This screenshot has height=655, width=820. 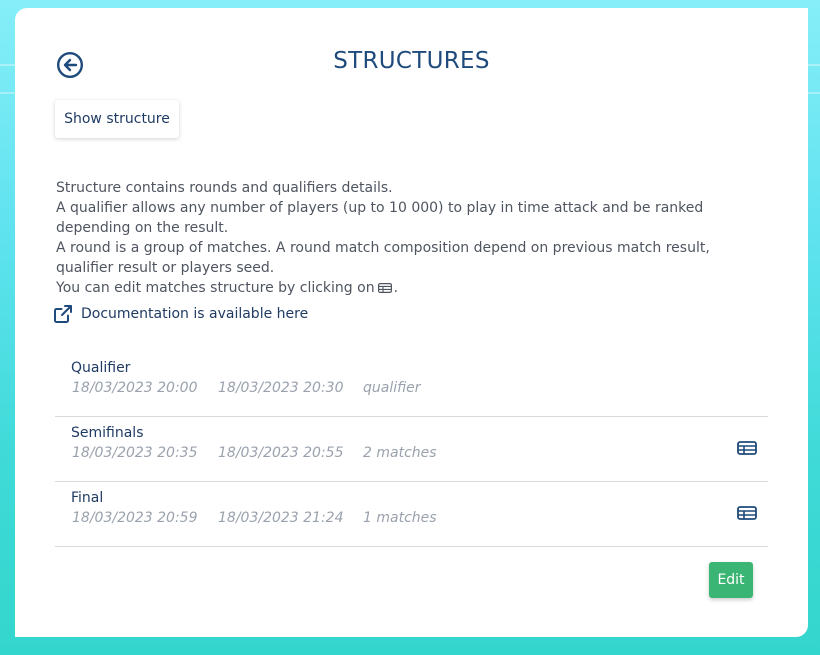 What do you see at coordinates (400, 453) in the screenshot?
I see `round-info: 2 matches` at bounding box center [400, 453].